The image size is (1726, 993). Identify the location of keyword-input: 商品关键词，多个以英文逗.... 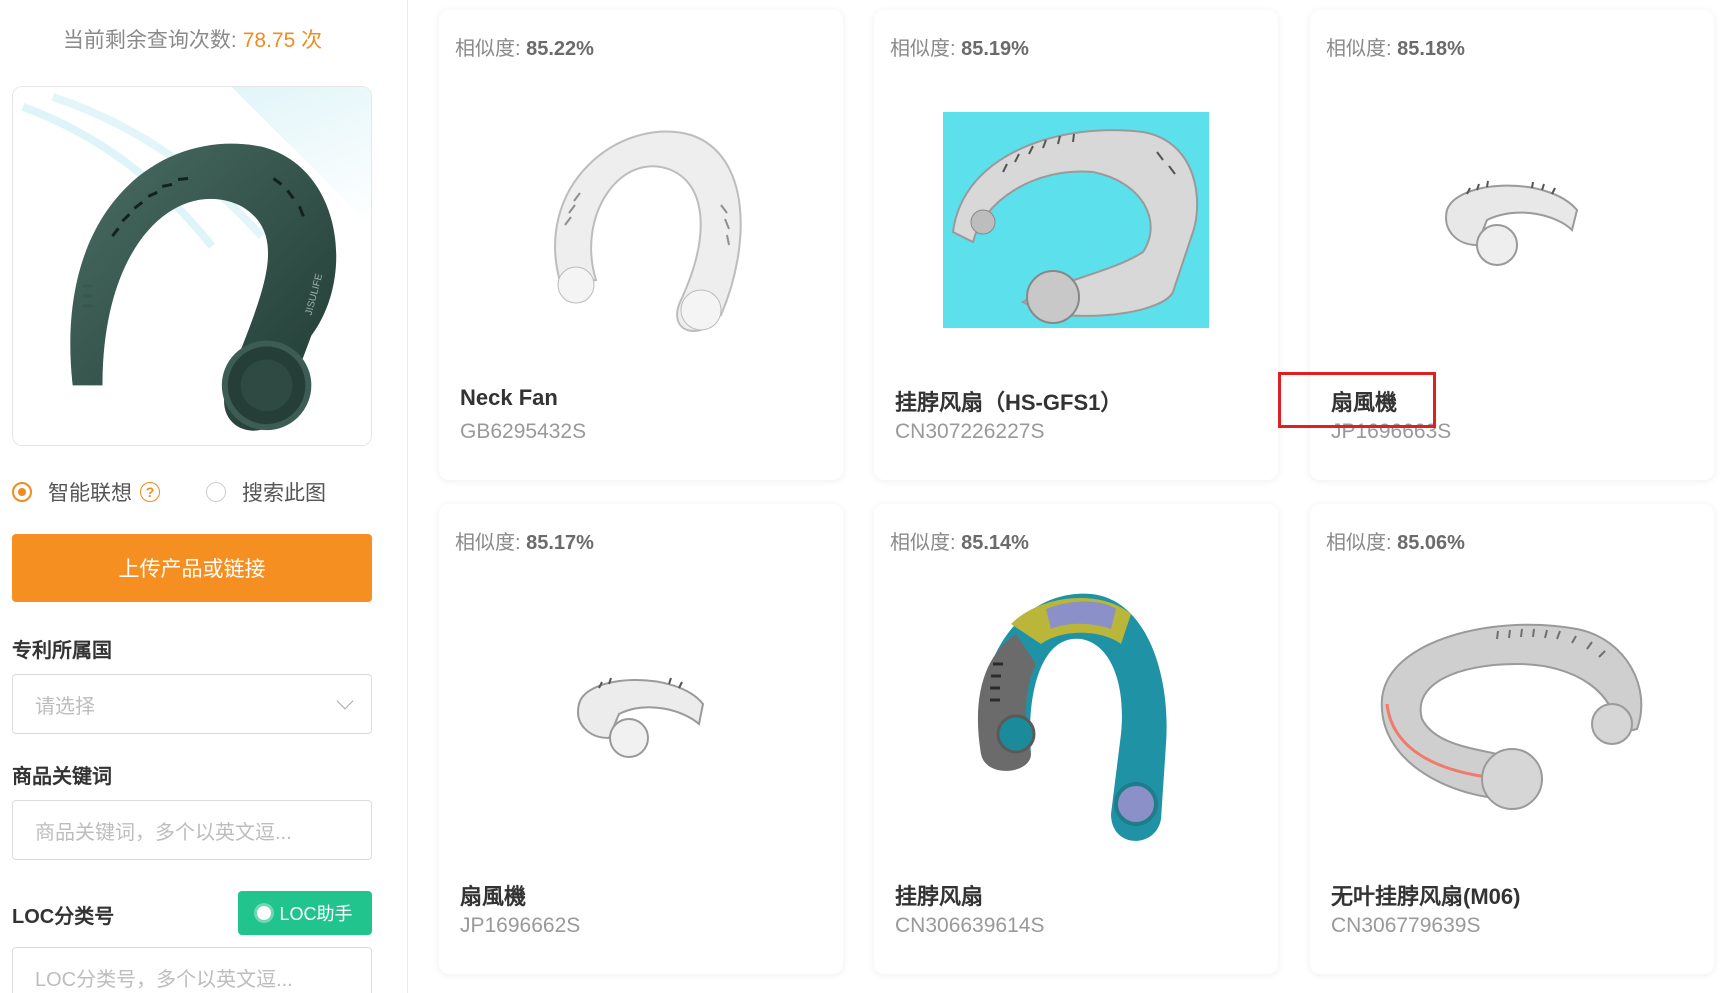
(192, 830).